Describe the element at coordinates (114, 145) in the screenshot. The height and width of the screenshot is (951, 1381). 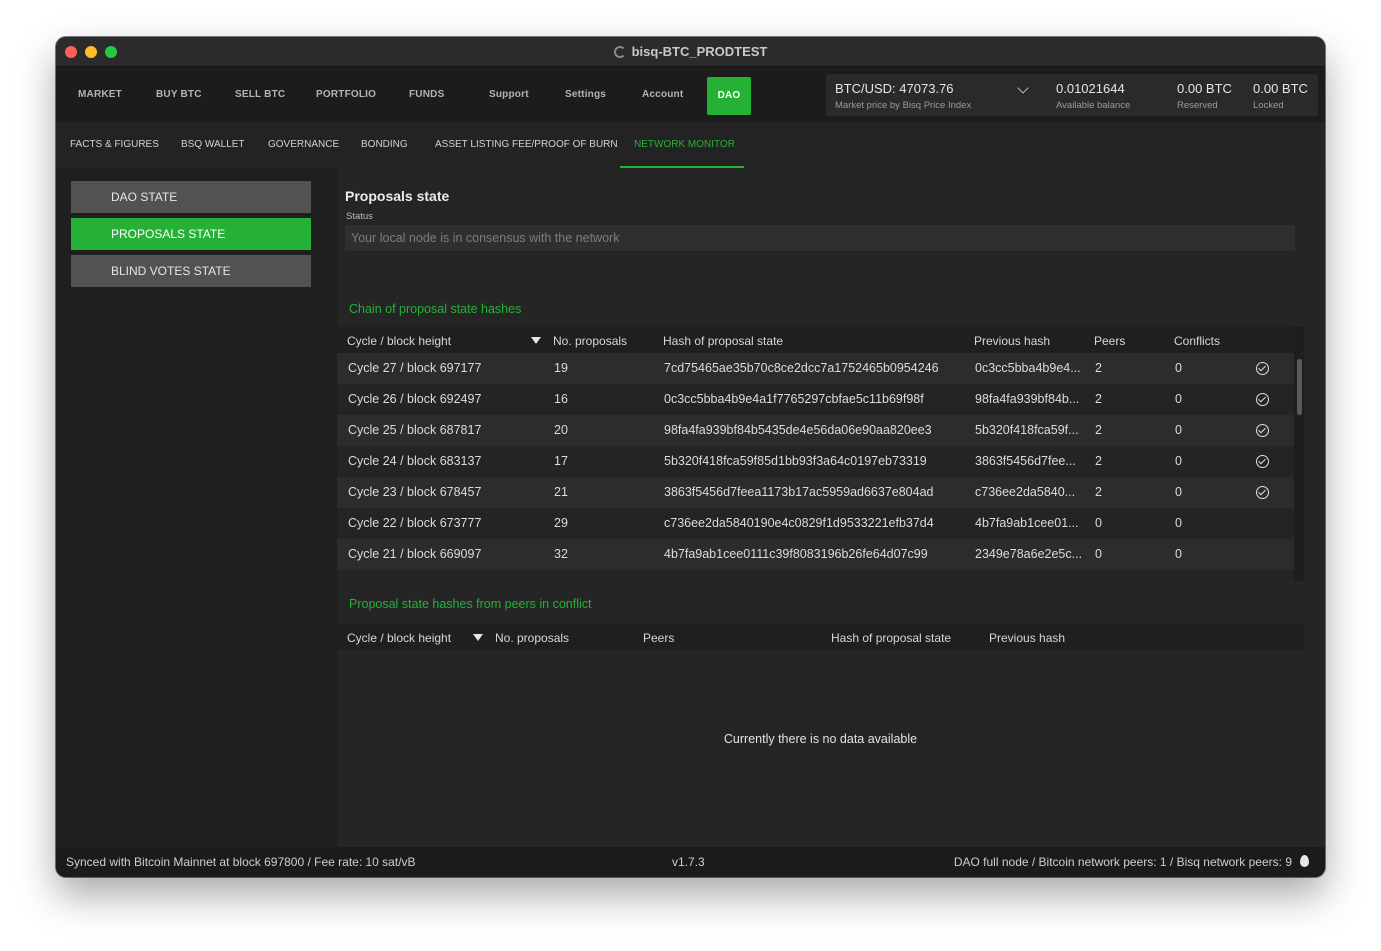
I see `tab-facts-figures: FACTS & FIGURES` at that location.